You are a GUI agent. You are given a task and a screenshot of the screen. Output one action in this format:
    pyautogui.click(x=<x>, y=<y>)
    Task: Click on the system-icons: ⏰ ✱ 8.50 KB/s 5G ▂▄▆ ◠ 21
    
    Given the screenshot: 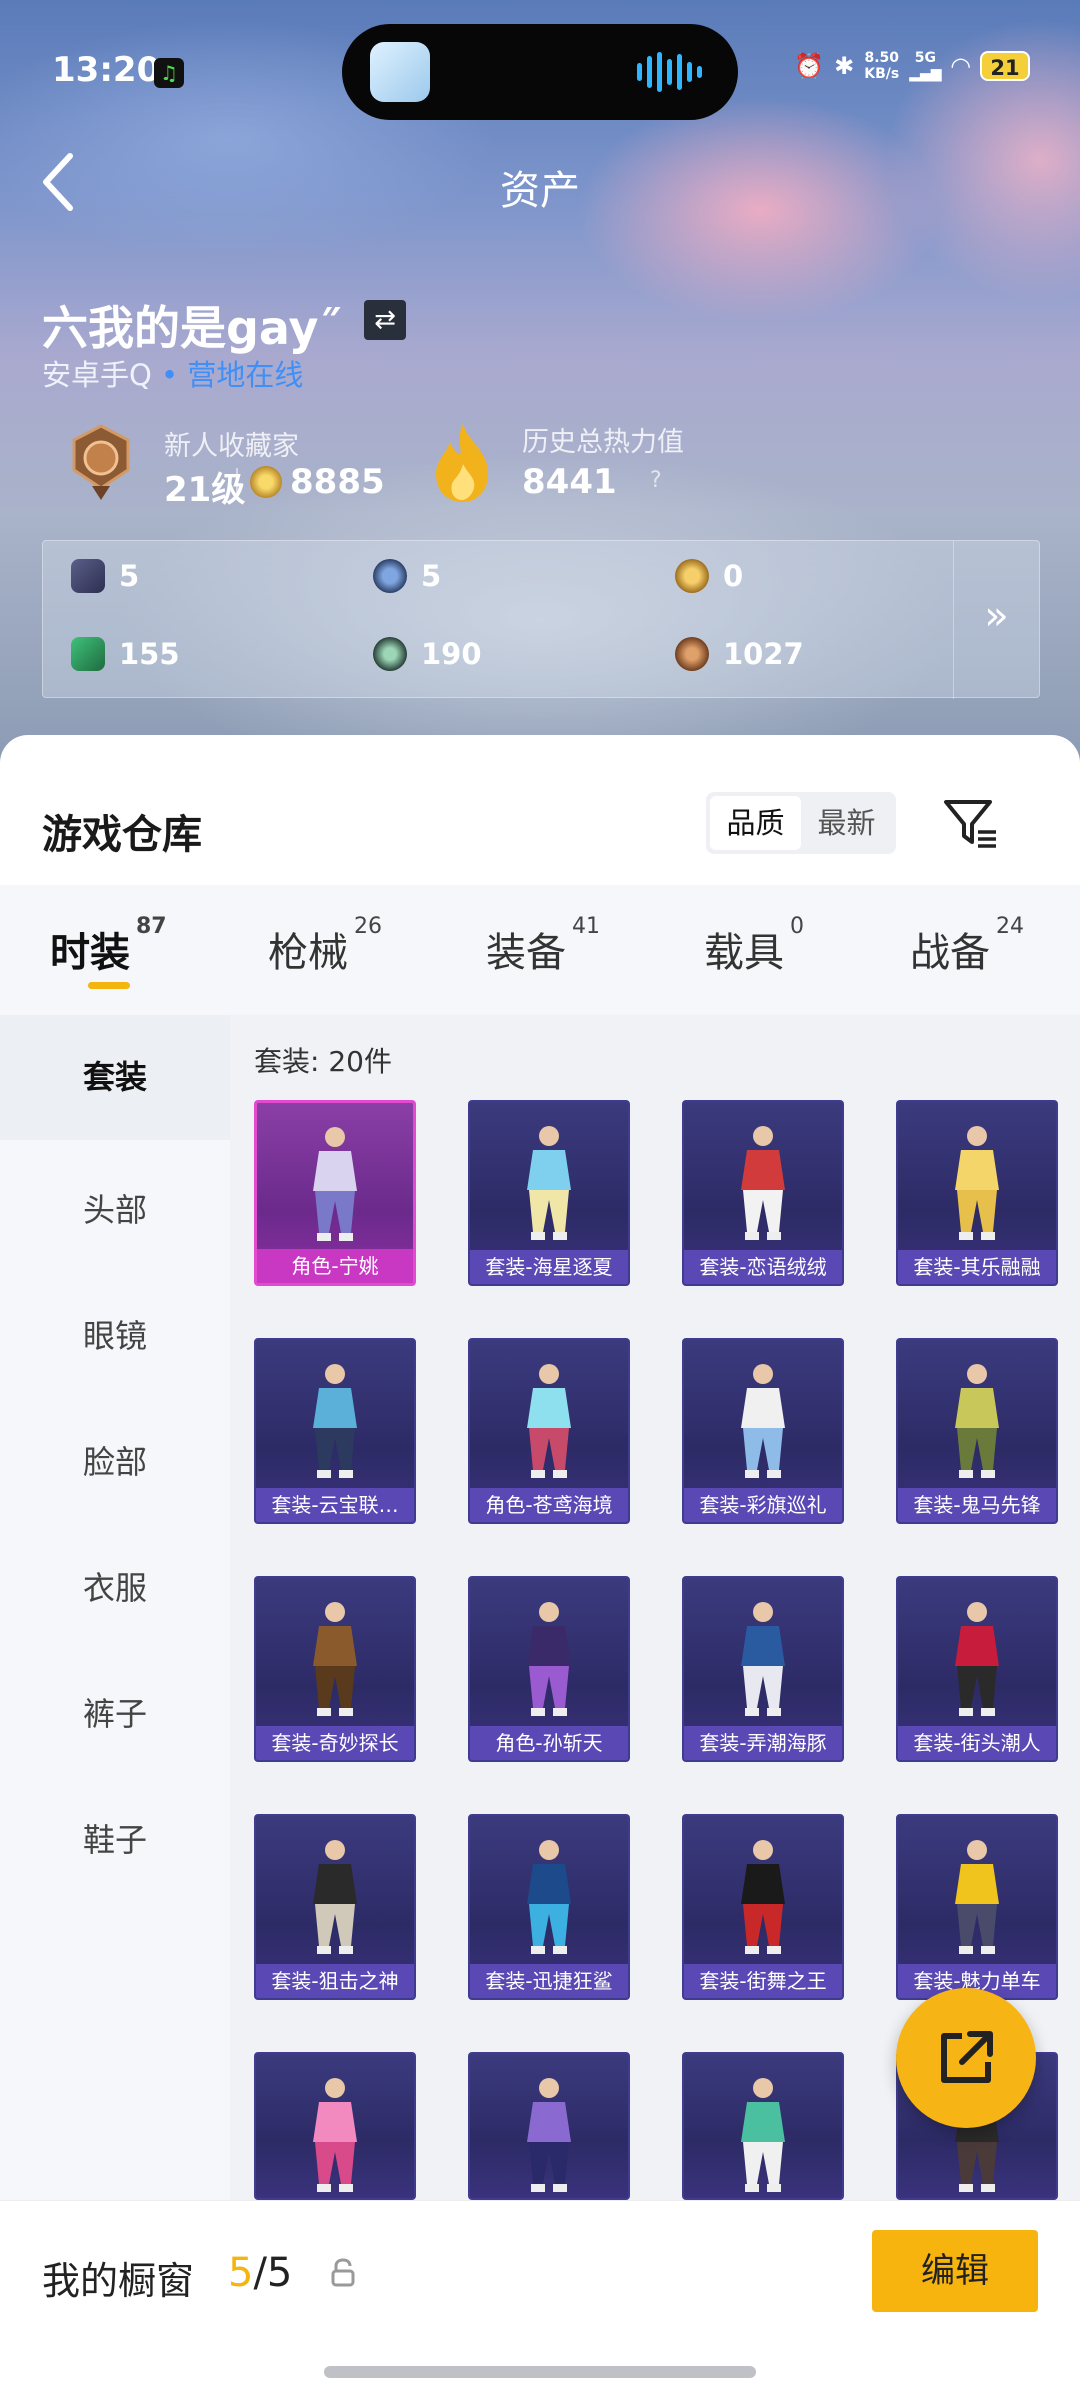 What is the action you would take?
    pyautogui.click(x=912, y=66)
    